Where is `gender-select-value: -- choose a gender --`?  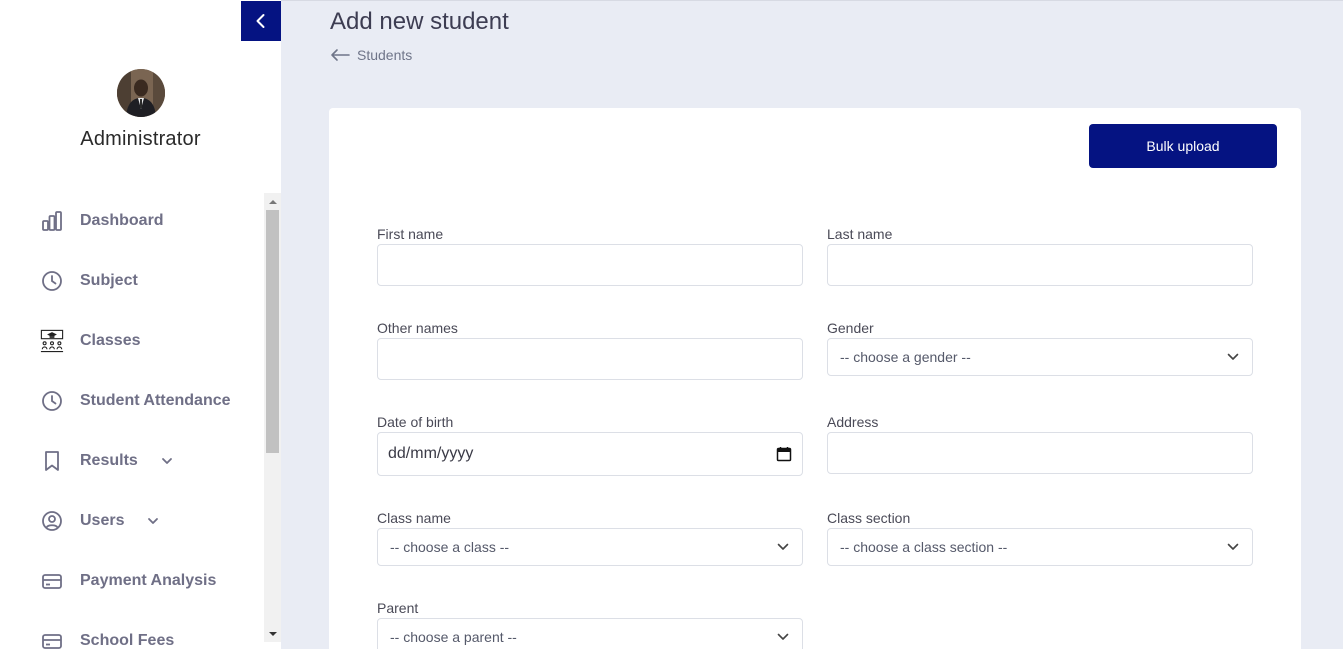 gender-select-value: -- choose a gender -- is located at coordinates (905, 357).